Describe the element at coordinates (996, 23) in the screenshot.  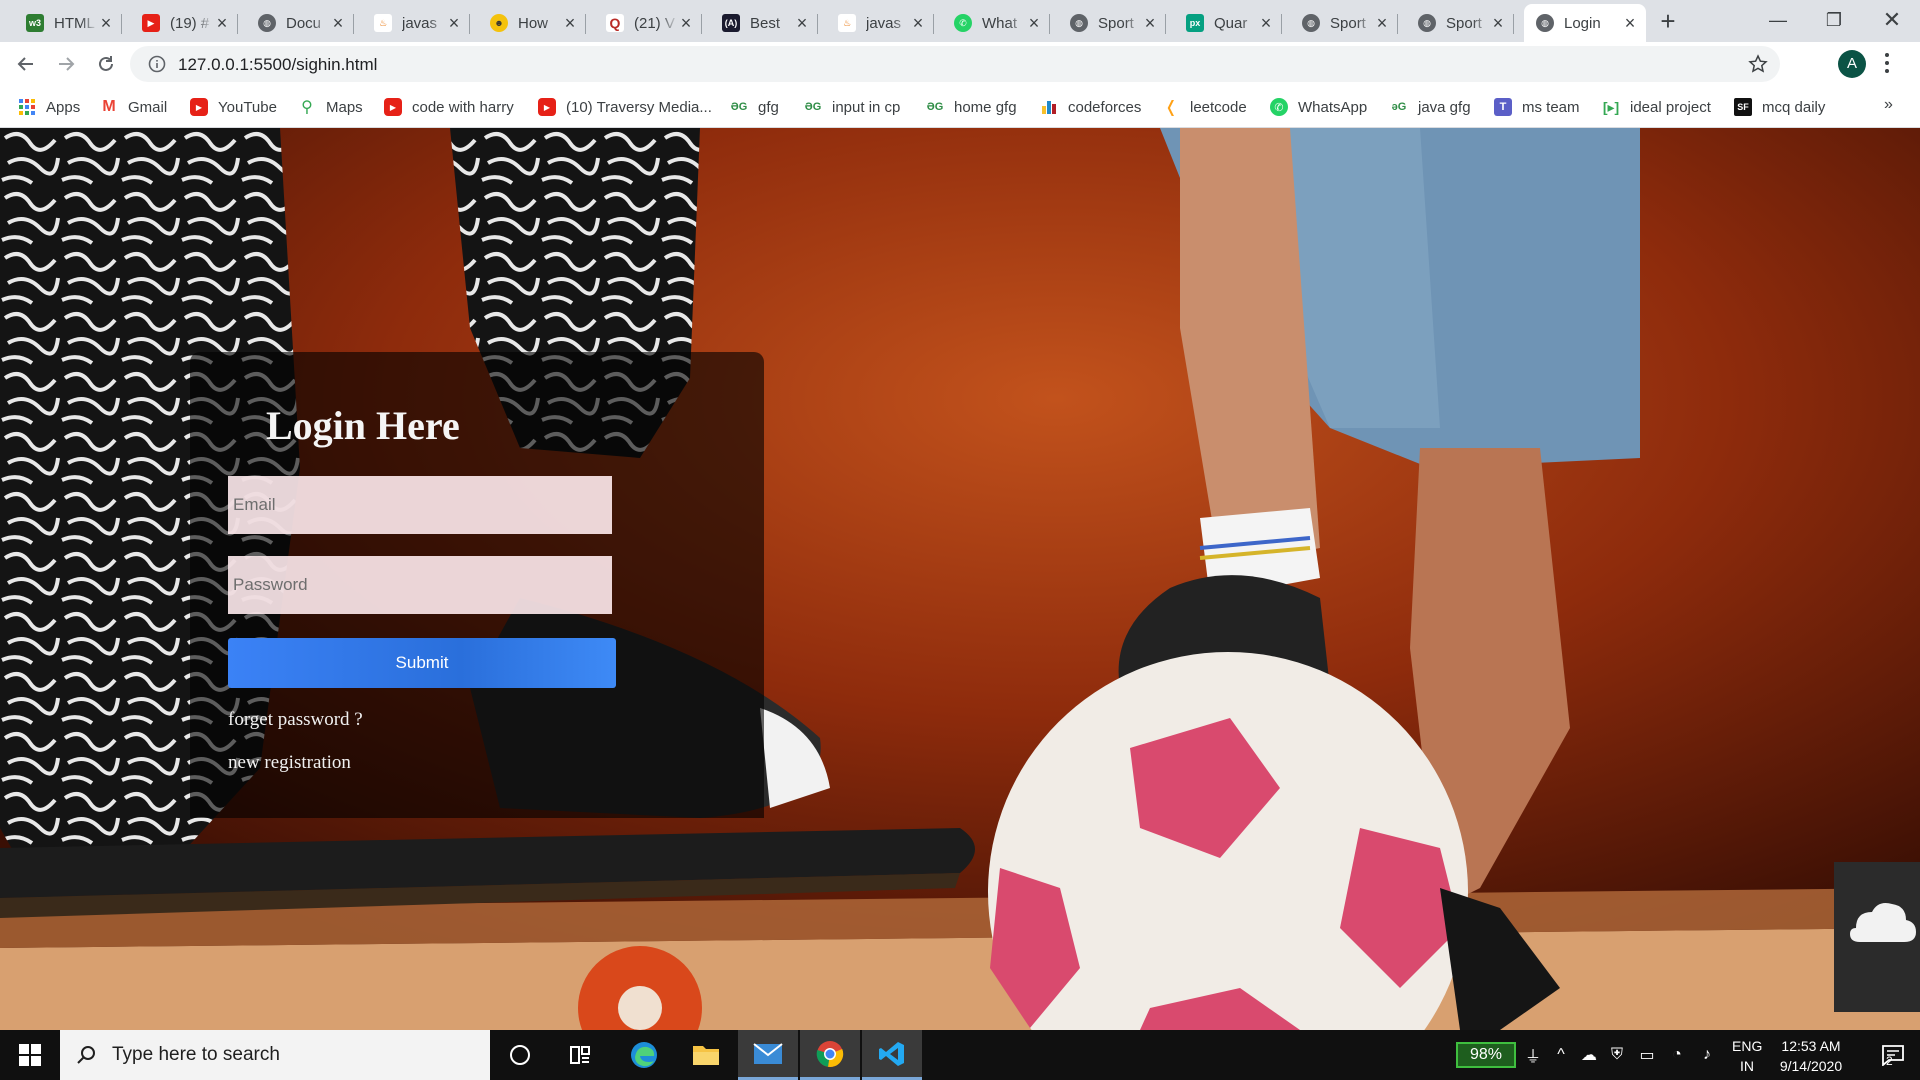
I see `tab: ✆ What ×` at that location.